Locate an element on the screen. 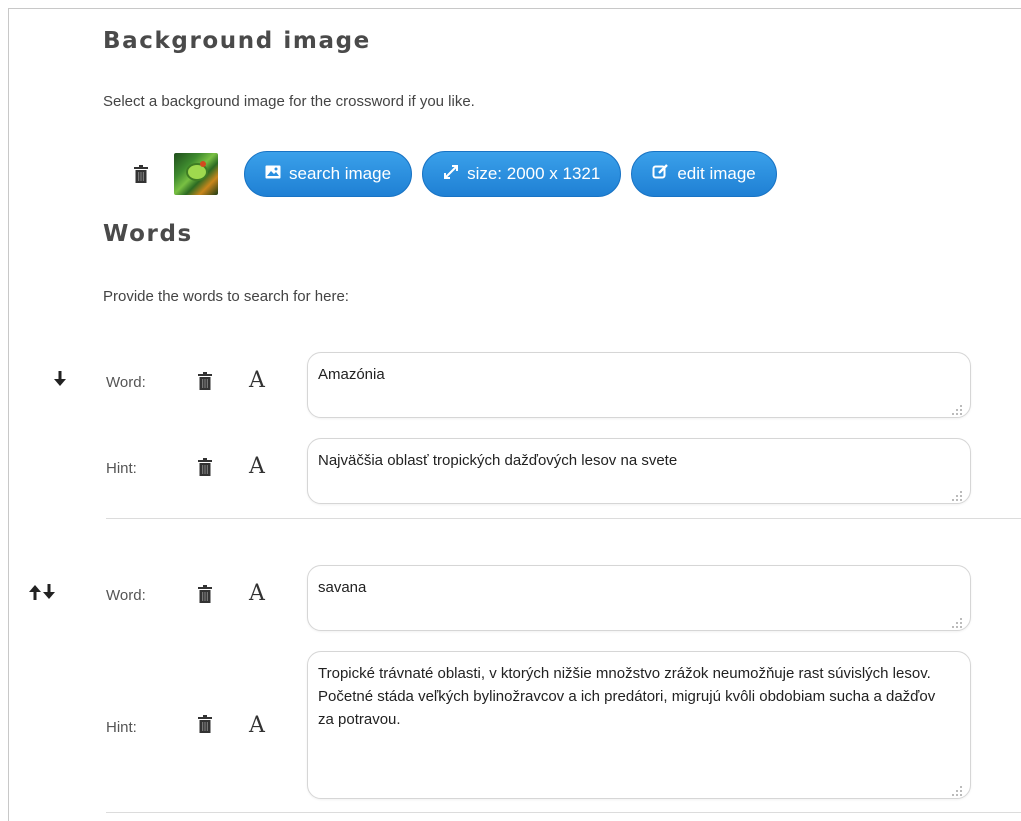 The height and width of the screenshot is (821, 1021). words-section-title: Words is located at coordinates (148, 234).